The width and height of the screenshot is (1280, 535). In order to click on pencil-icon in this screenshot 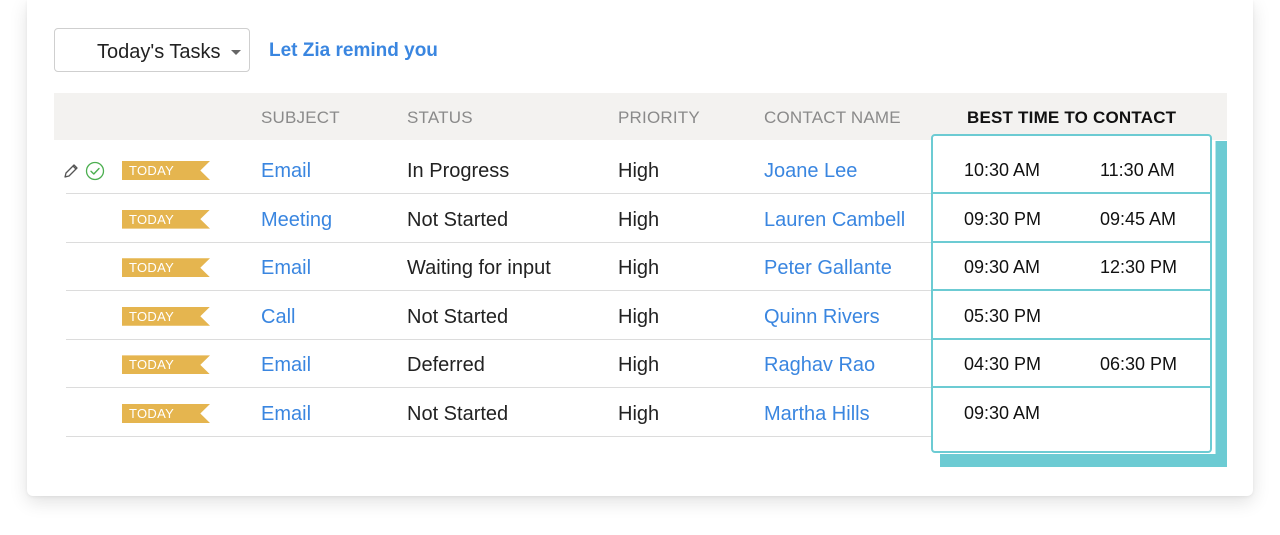, I will do `click(71, 171)`.